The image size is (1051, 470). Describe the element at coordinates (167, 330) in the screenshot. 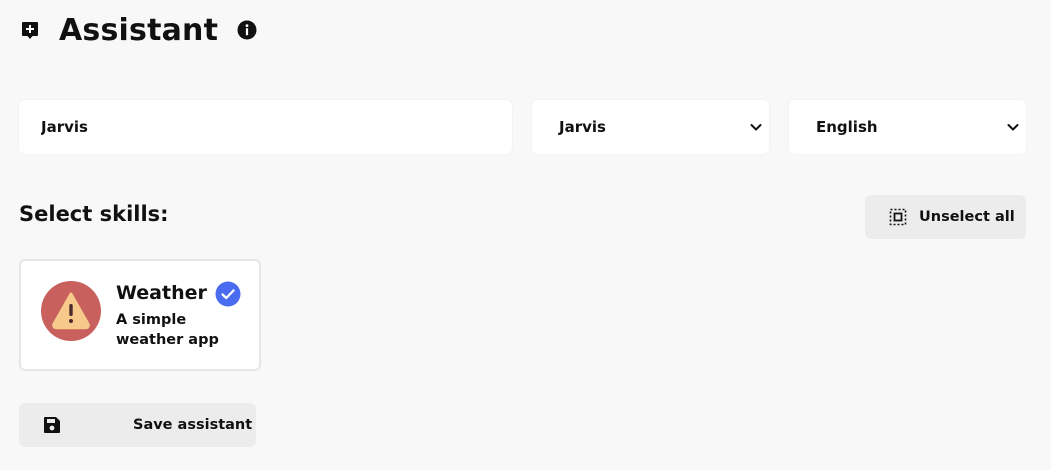

I see `skill-description: A simple weather app` at that location.